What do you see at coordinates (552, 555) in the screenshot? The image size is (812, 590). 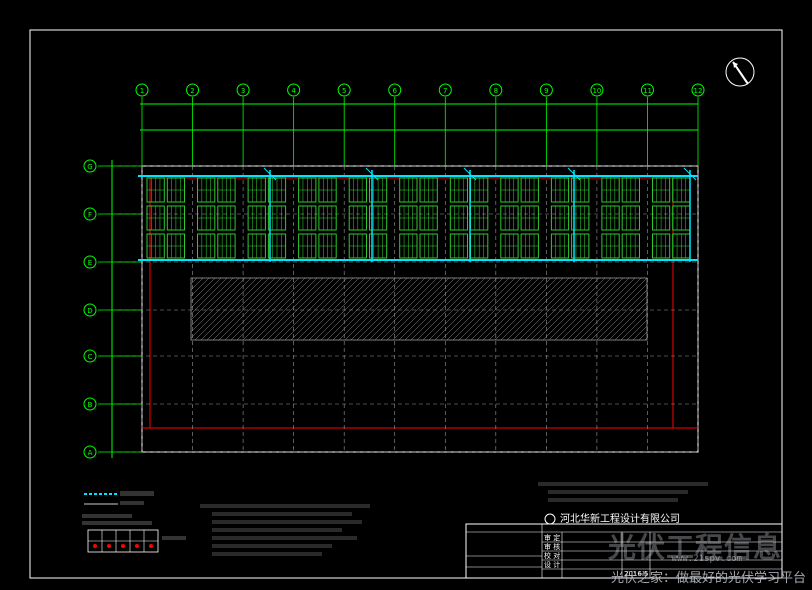 I see `title-block-row-2: 校 对` at bounding box center [552, 555].